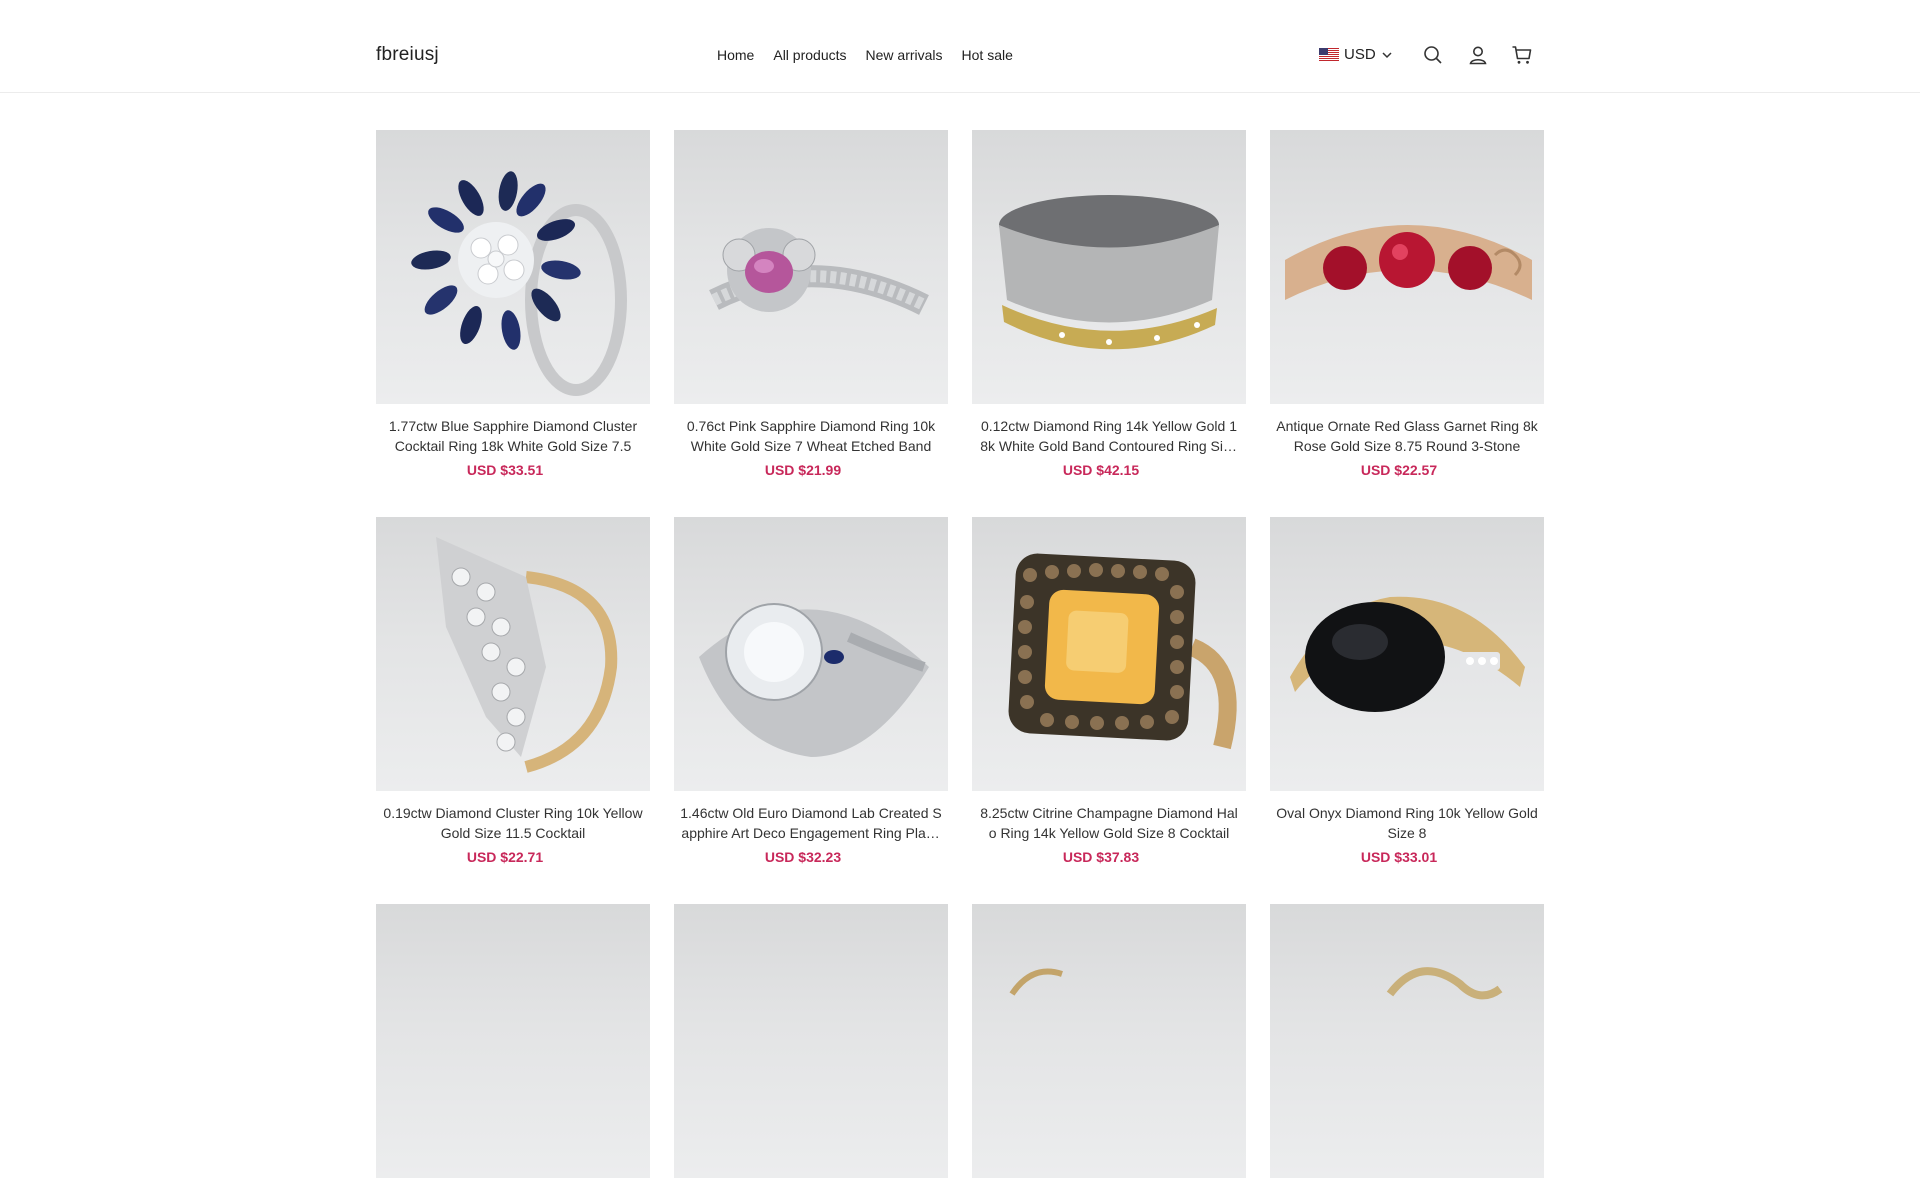 The width and height of the screenshot is (1920, 1178). What do you see at coordinates (1101, 857) in the screenshot?
I see `product-price: USD $37.83` at bounding box center [1101, 857].